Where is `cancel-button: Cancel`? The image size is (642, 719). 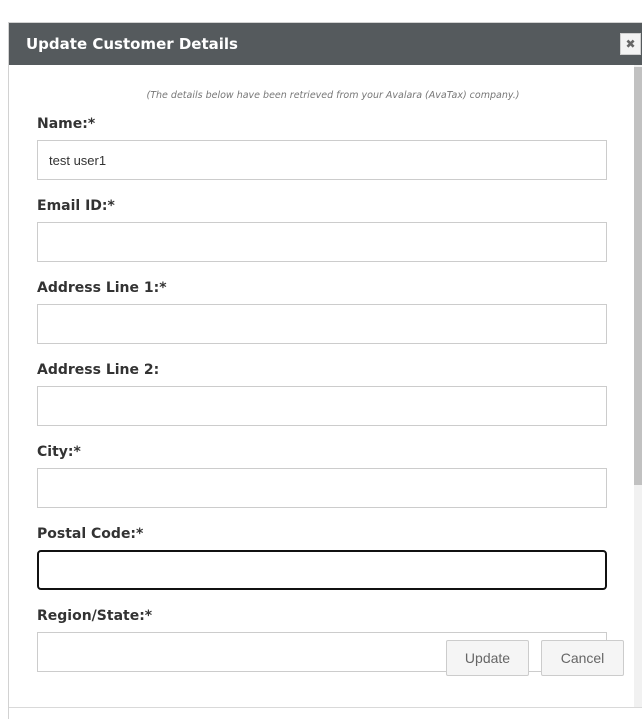
cancel-button: Cancel is located at coordinates (582, 658).